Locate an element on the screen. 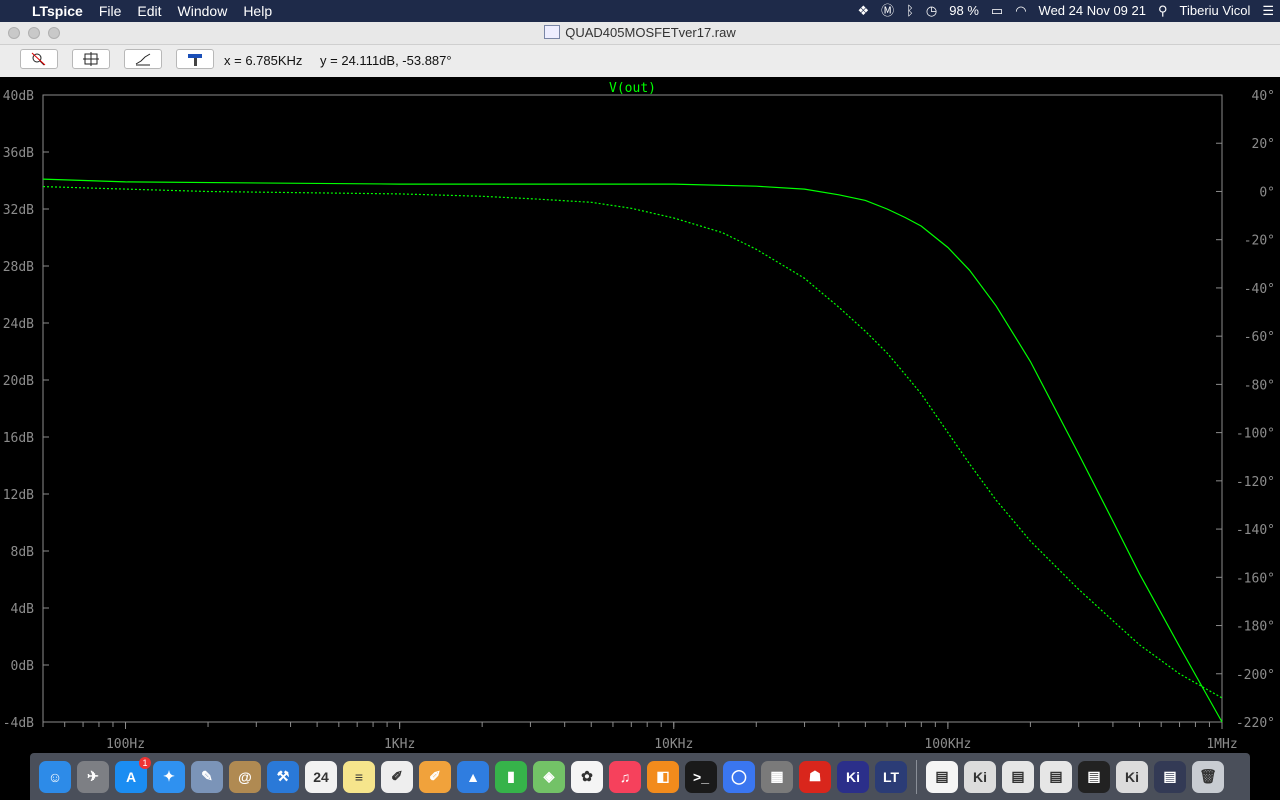 This screenshot has height=800, width=1280. y-right-tick-label: -100° is located at coordinates (1255, 434).